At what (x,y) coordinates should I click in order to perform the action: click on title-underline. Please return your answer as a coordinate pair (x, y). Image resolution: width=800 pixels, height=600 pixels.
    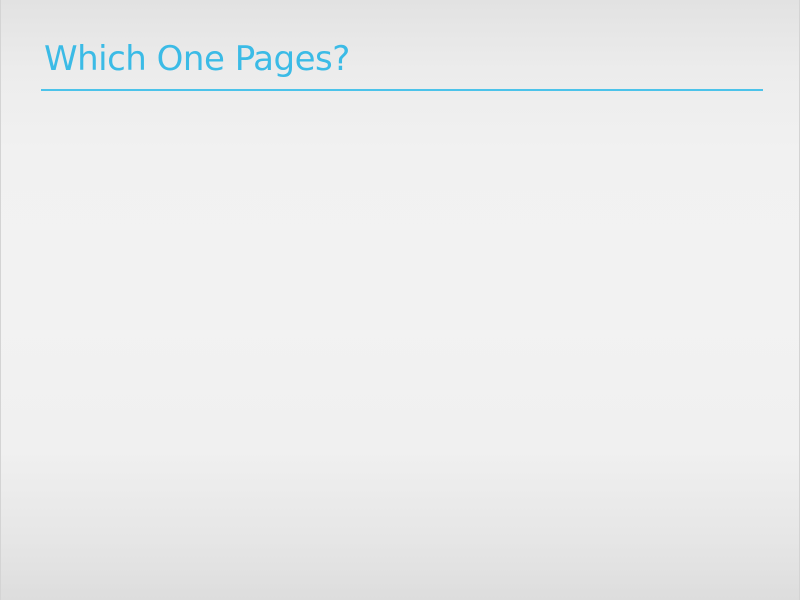
    Looking at the image, I should click on (402, 90).